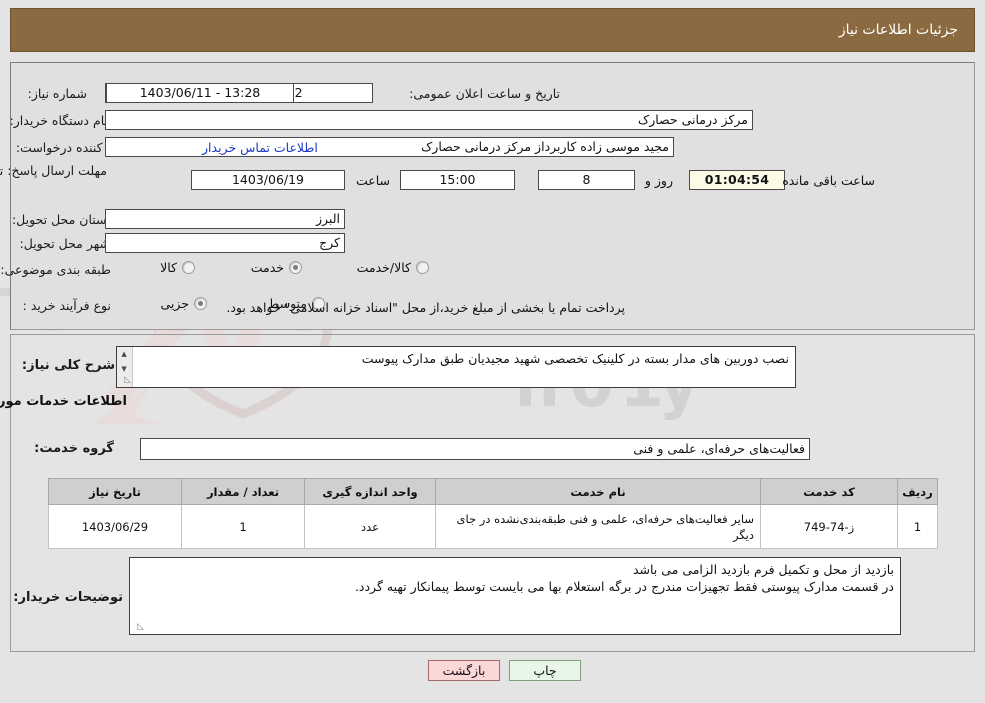 Image resolution: width=985 pixels, height=703 pixels. What do you see at coordinates (243, 526) in the screenshot?
I see `cell-qty: 1` at bounding box center [243, 526].